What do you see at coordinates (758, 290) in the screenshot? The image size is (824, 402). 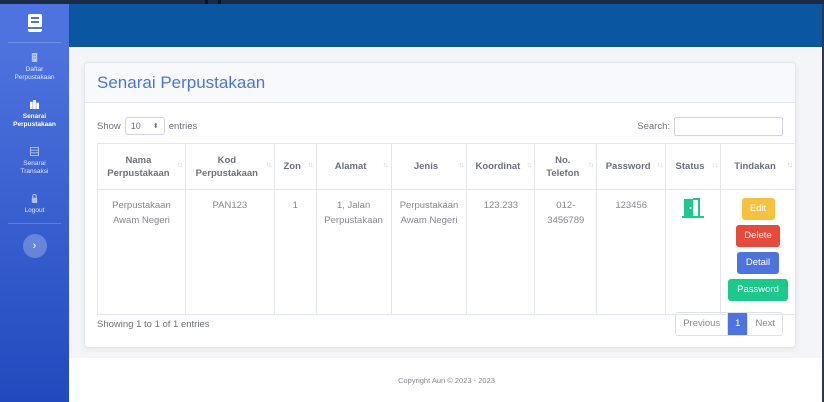 I see `password-button: Password` at bounding box center [758, 290].